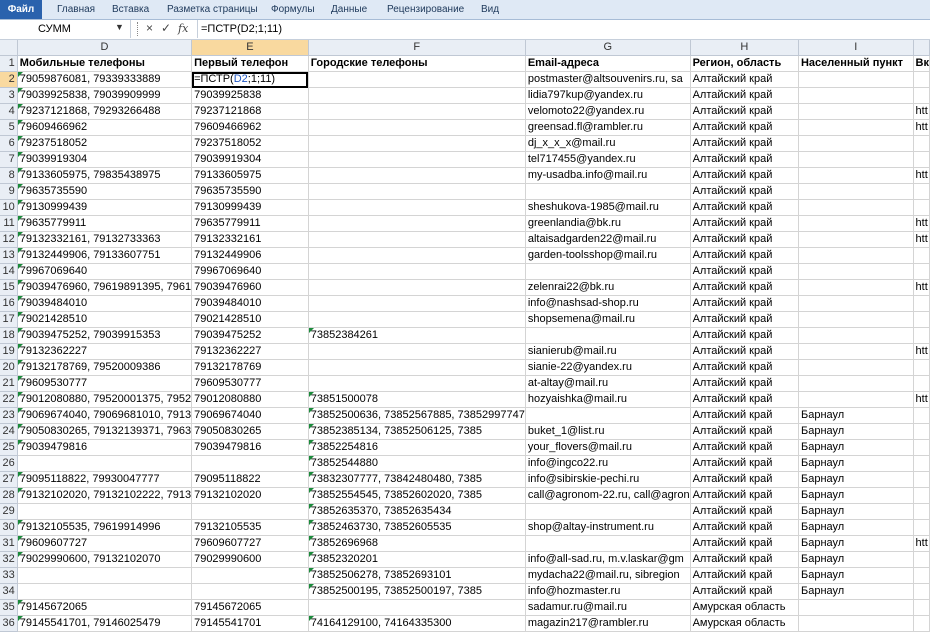 The width and height of the screenshot is (930, 632). Describe the element at coordinates (9, 479) in the screenshot. I see `row-header: 27` at that location.